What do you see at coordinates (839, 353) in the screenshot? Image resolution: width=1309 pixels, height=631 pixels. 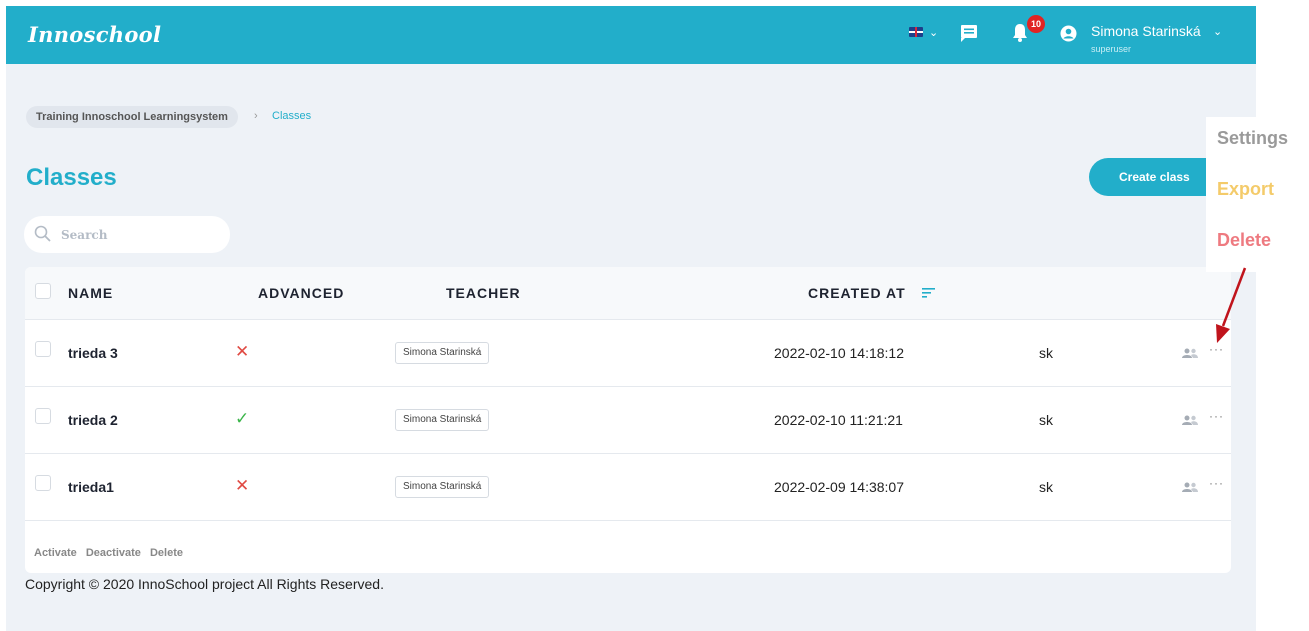 I see `created-at: 2022-02-10 14:18:12` at bounding box center [839, 353].